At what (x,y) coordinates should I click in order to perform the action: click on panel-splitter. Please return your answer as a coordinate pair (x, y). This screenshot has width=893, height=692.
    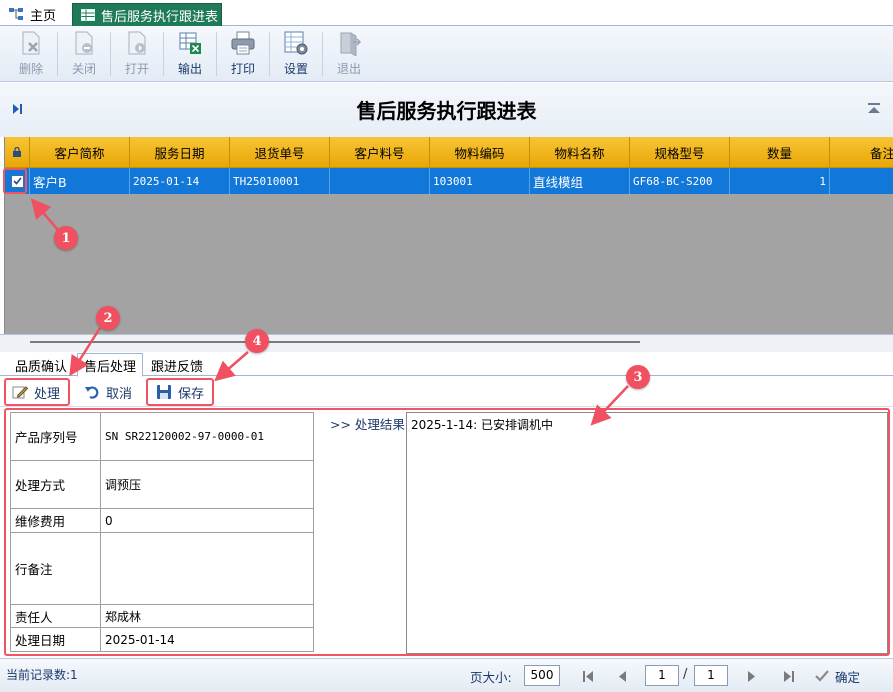
    Looking at the image, I should click on (446, 343).